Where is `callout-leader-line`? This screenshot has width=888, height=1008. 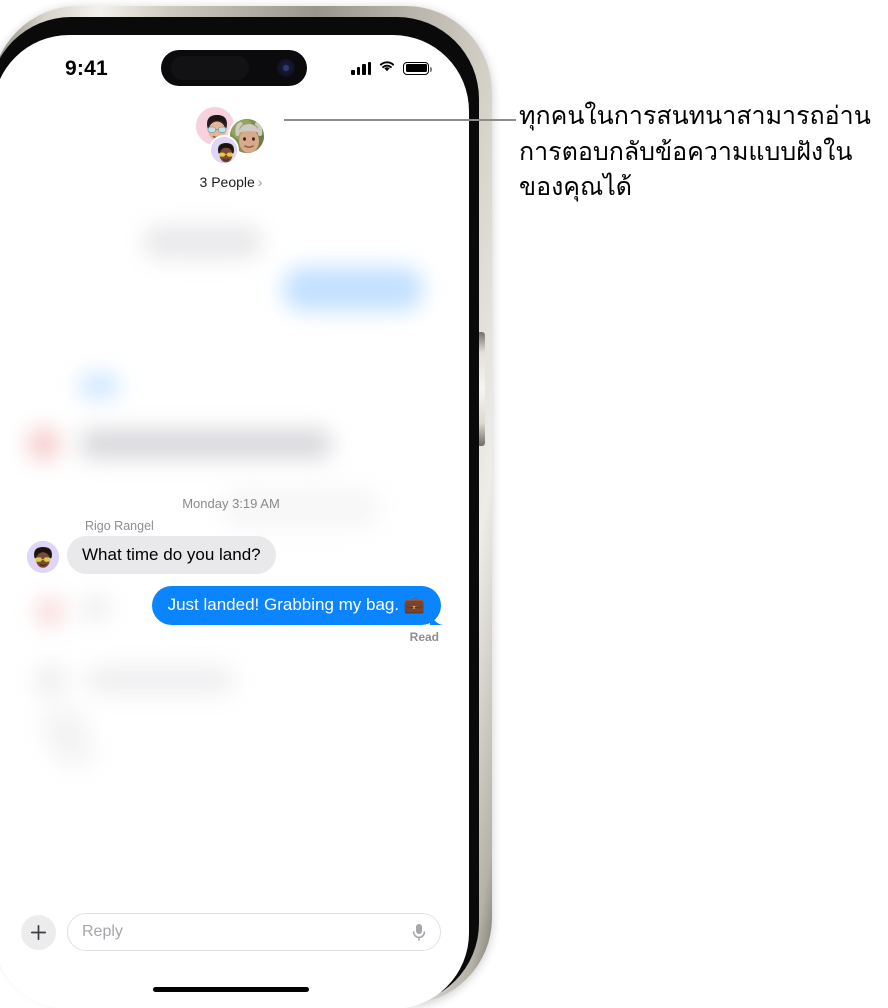 callout-leader-line is located at coordinates (400, 120).